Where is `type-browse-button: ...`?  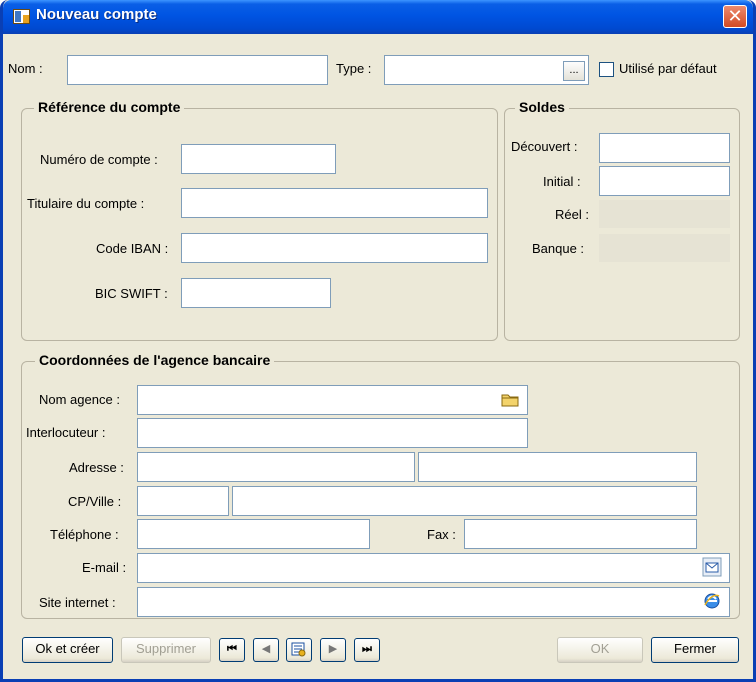 type-browse-button: ... is located at coordinates (574, 71).